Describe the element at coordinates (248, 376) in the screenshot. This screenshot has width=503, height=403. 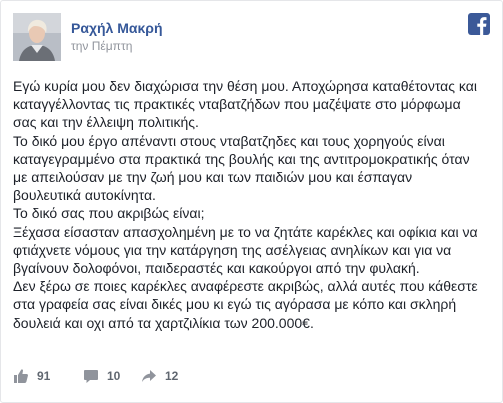
I see `post-engagement-bar: 91 10 12` at that location.